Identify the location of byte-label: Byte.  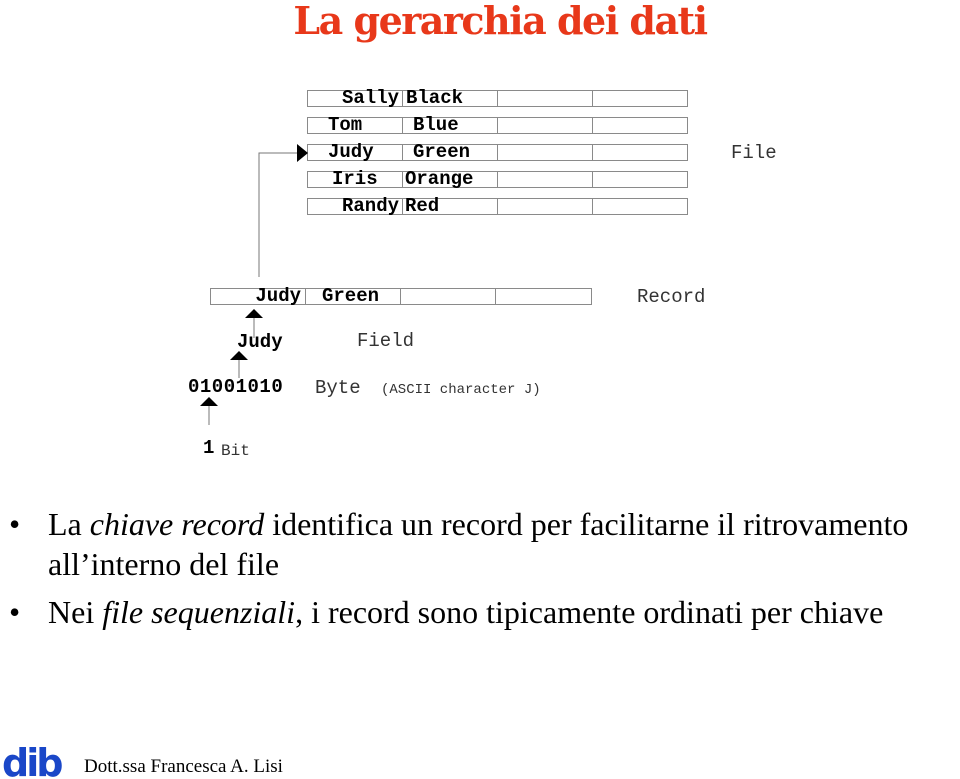
(338, 388).